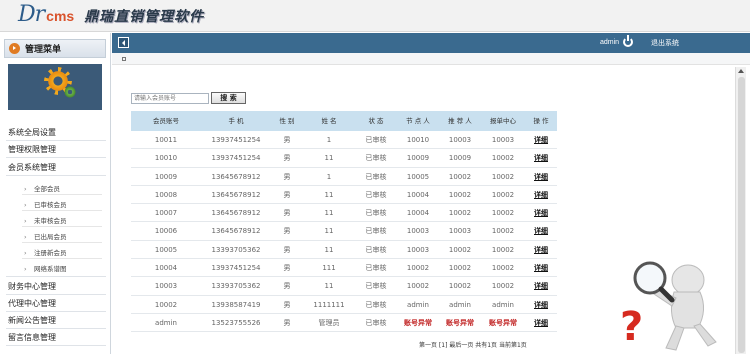 This screenshot has height=354, width=750. I want to click on column-header: 操 作, so click(541, 121).